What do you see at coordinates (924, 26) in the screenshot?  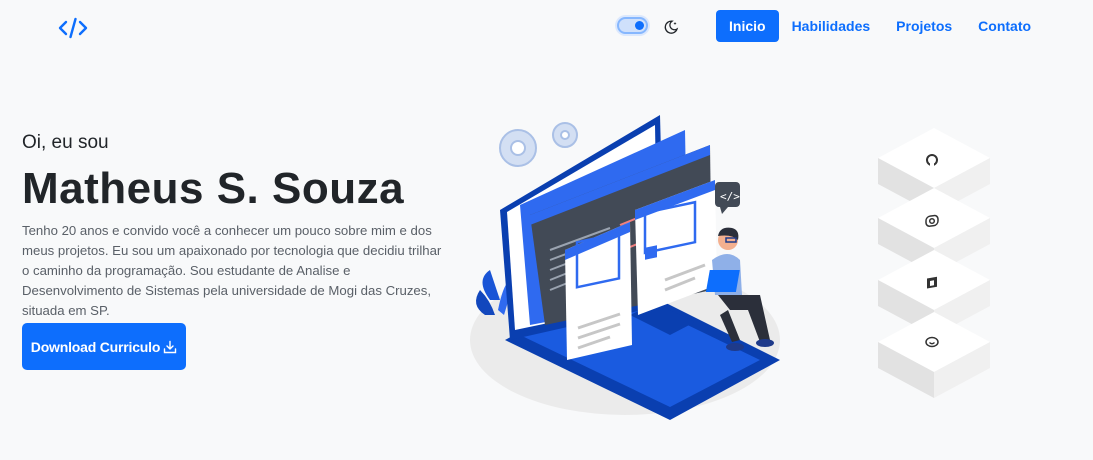 I see `nav-item-projetos: Projetos` at bounding box center [924, 26].